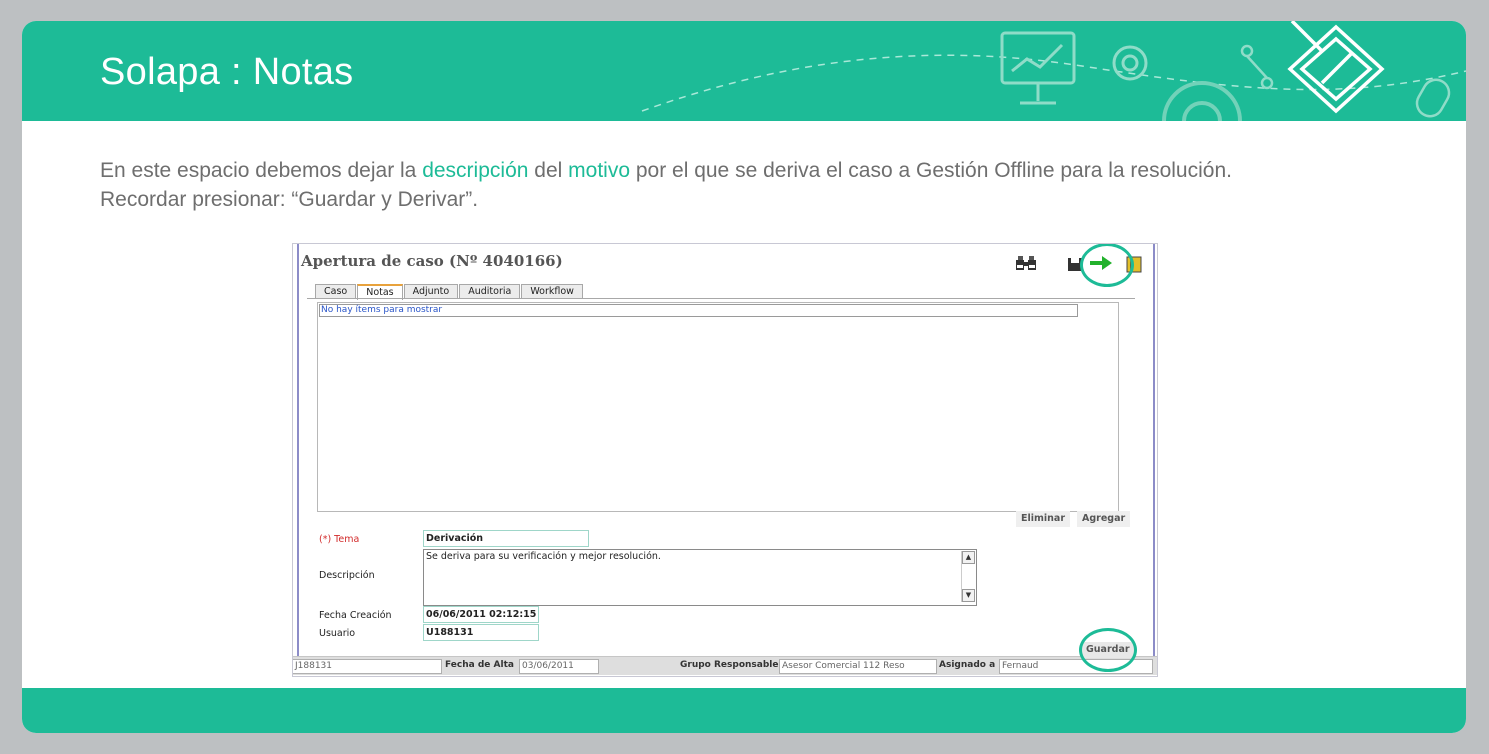 The image size is (1489, 754). What do you see at coordinates (298, 450) in the screenshot?
I see `window-frame-left` at bounding box center [298, 450].